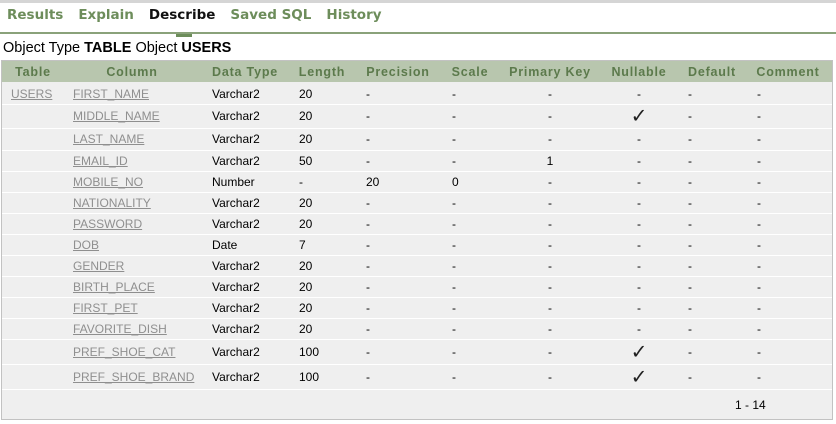 The width and height of the screenshot is (836, 424). I want to click on column-name-link: DOB, so click(86, 245).